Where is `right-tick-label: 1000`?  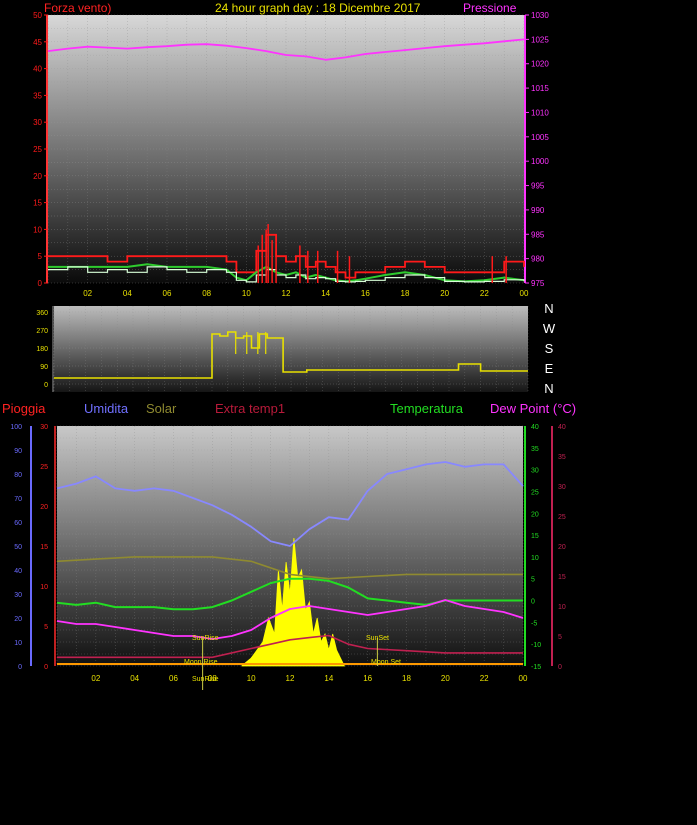 right-tick-label: 1000 is located at coordinates (540, 161).